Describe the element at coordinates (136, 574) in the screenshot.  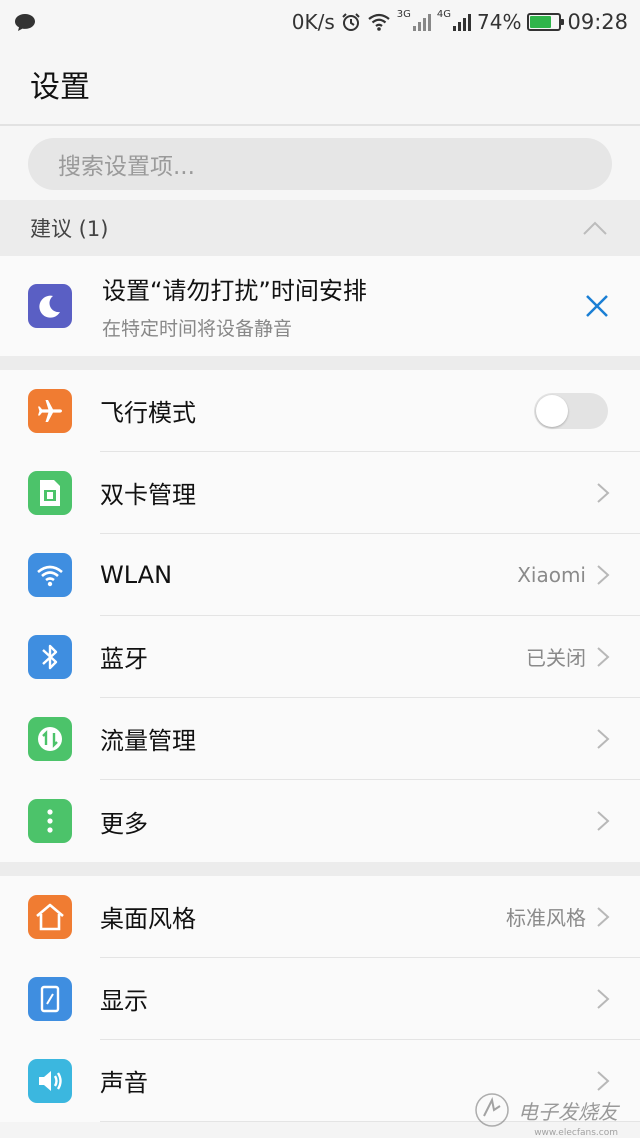
I see `setting-label: WLAN` at that location.